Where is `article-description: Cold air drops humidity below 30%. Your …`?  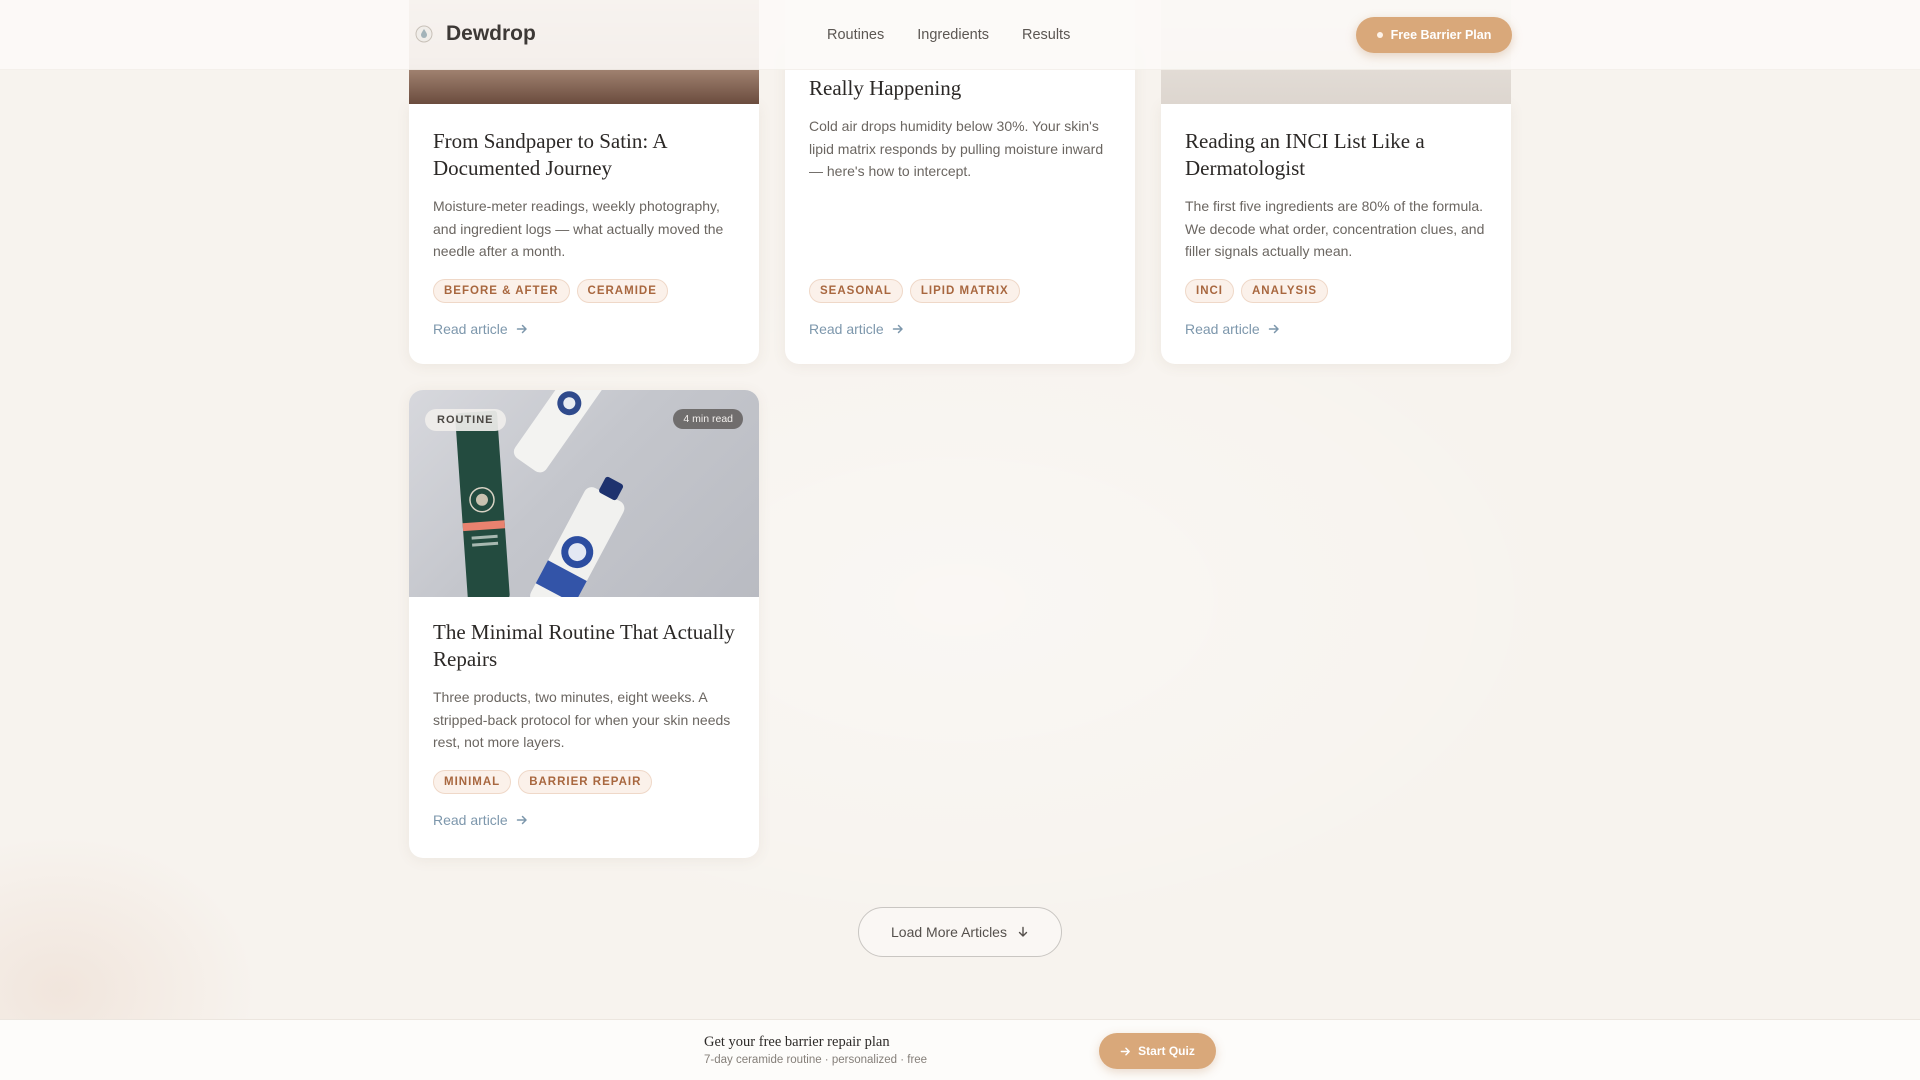 article-description: Cold air drops humidity below 30%. Your … is located at coordinates (956, 148).